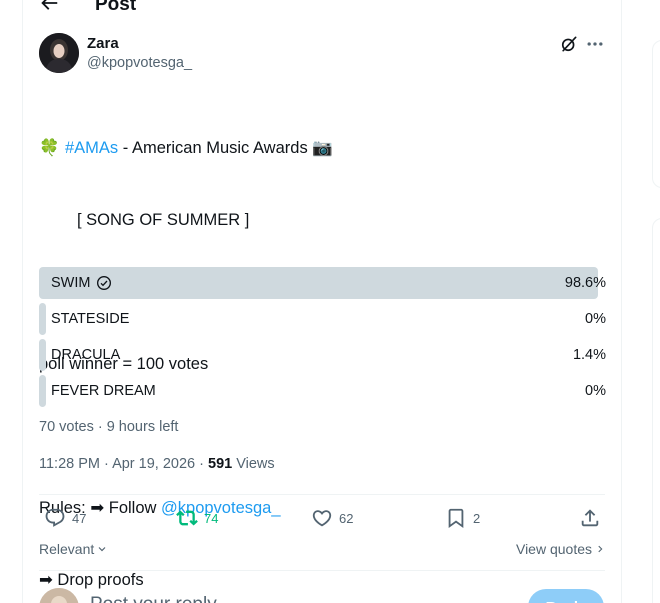  Describe the element at coordinates (477, 518) in the screenshot. I see `bookmark-count: 2` at that location.